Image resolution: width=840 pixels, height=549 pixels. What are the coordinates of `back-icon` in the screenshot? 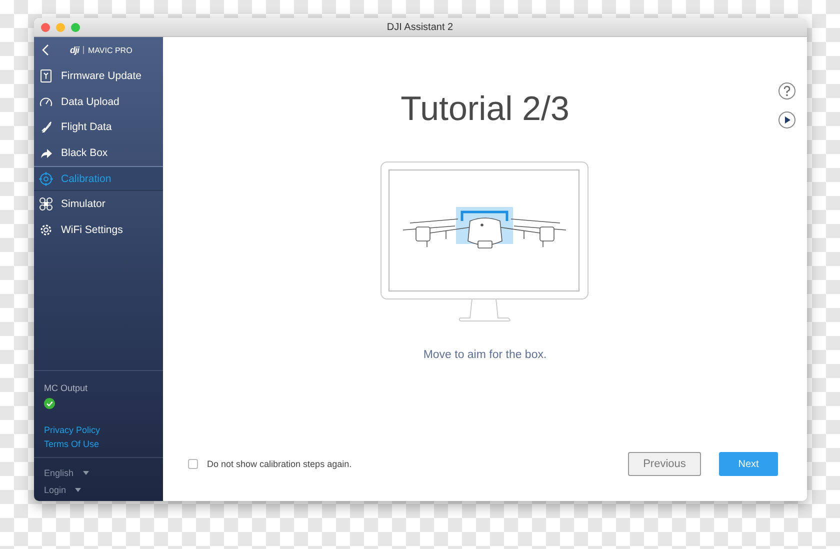 It's located at (46, 50).